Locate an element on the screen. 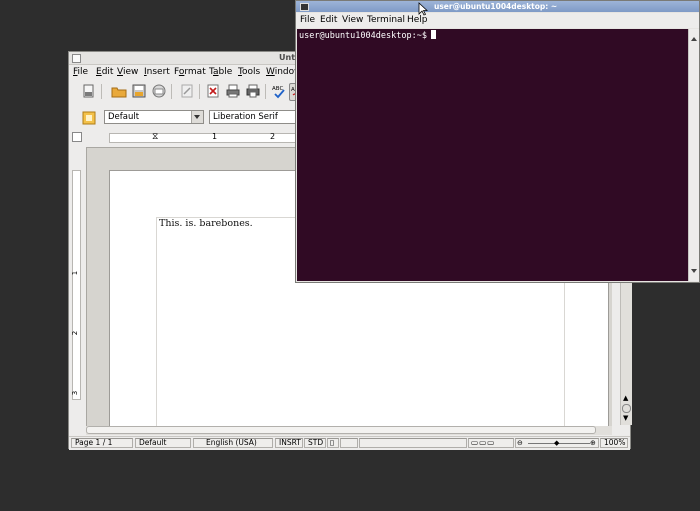 The width and height of the screenshot is (700, 511). tab-stop-selector is located at coordinates (77, 137).